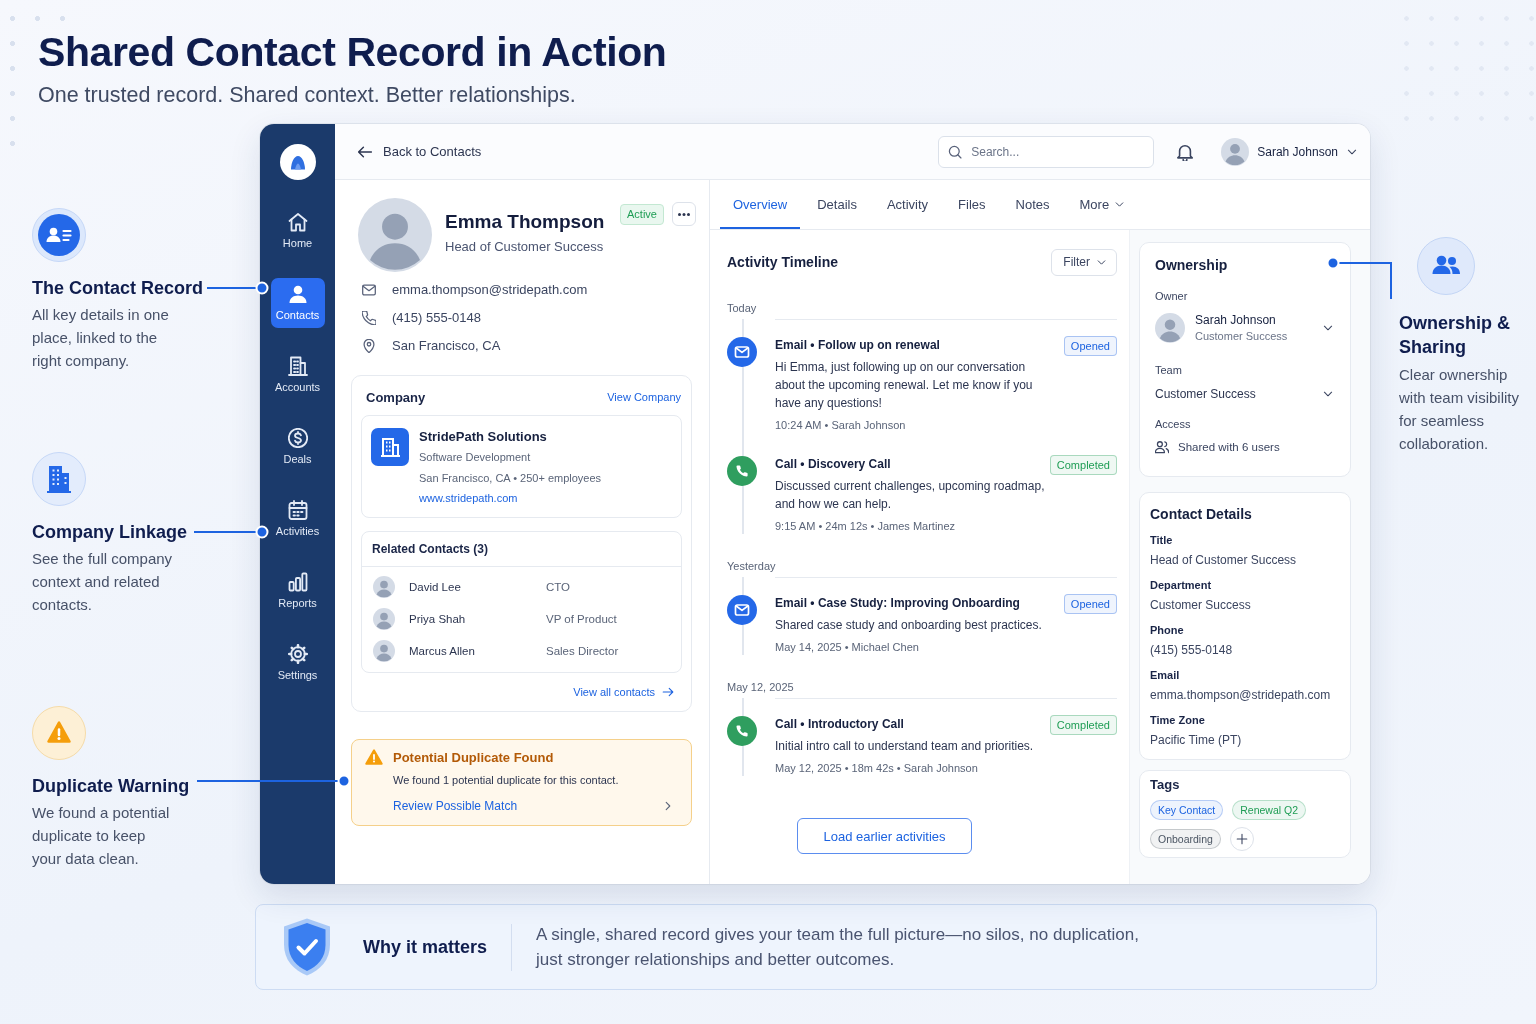  Describe the element at coordinates (1169, 370) in the screenshot. I see `field-label: Team` at that location.